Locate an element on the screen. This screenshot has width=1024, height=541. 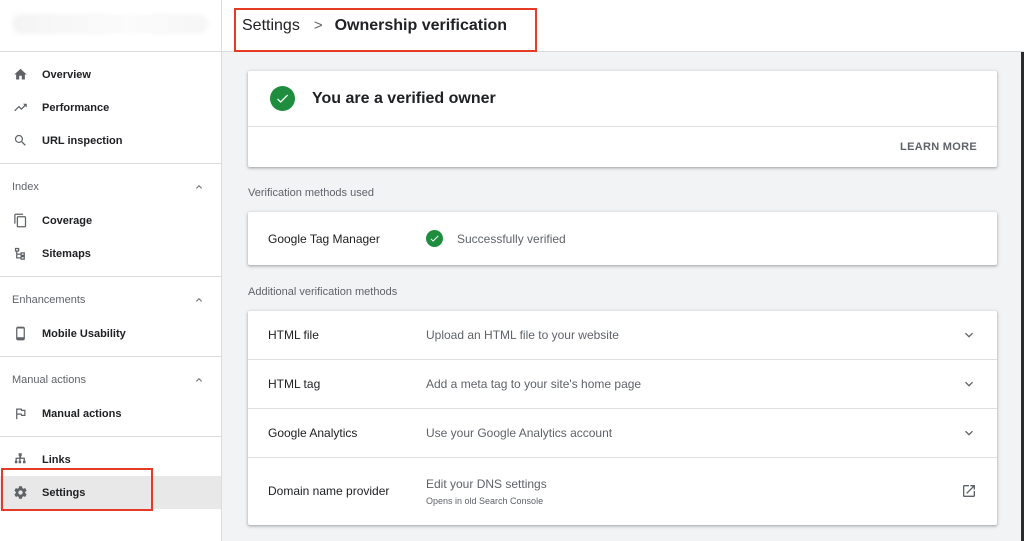
sidebar-item-sitemaps: Sitemaps is located at coordinates (110, 253).